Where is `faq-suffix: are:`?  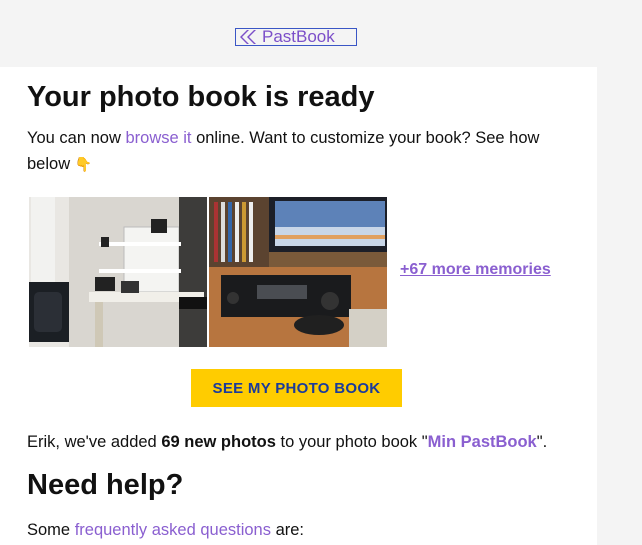
faq-suffix: are: is located at coordinates (287, 530).